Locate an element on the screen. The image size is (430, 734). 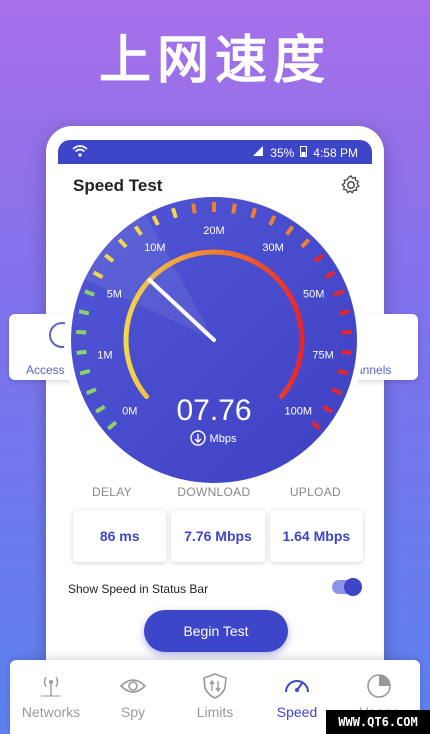
stats-labels: DELAY DOWNLOAD UPLOAD is located at coordinates (218, 492).